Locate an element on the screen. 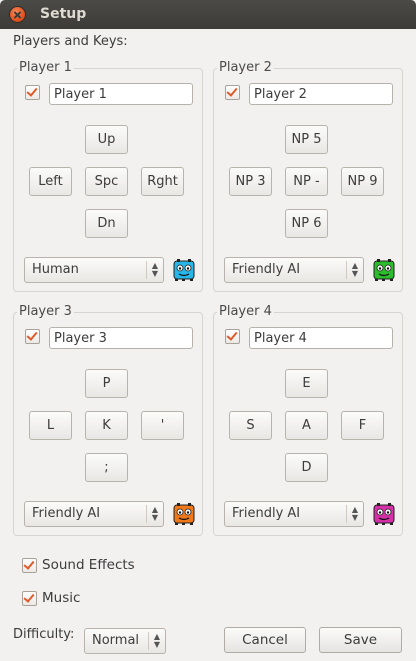  title-bar: Setup is located at coordinates (208, 14).